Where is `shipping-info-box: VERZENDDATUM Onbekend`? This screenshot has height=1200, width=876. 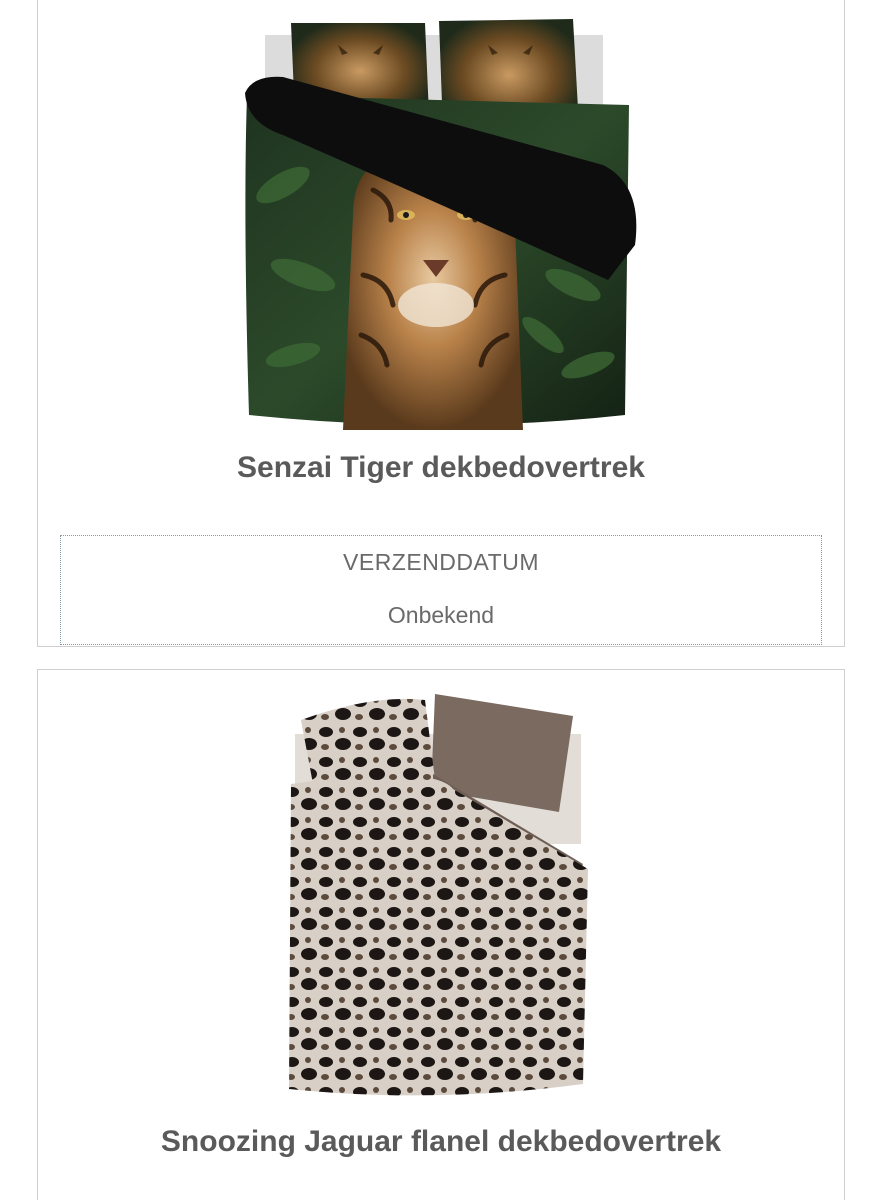
shipping-info-box: VERZENDDATUM Onbekend is located at coordinates (441, 590).